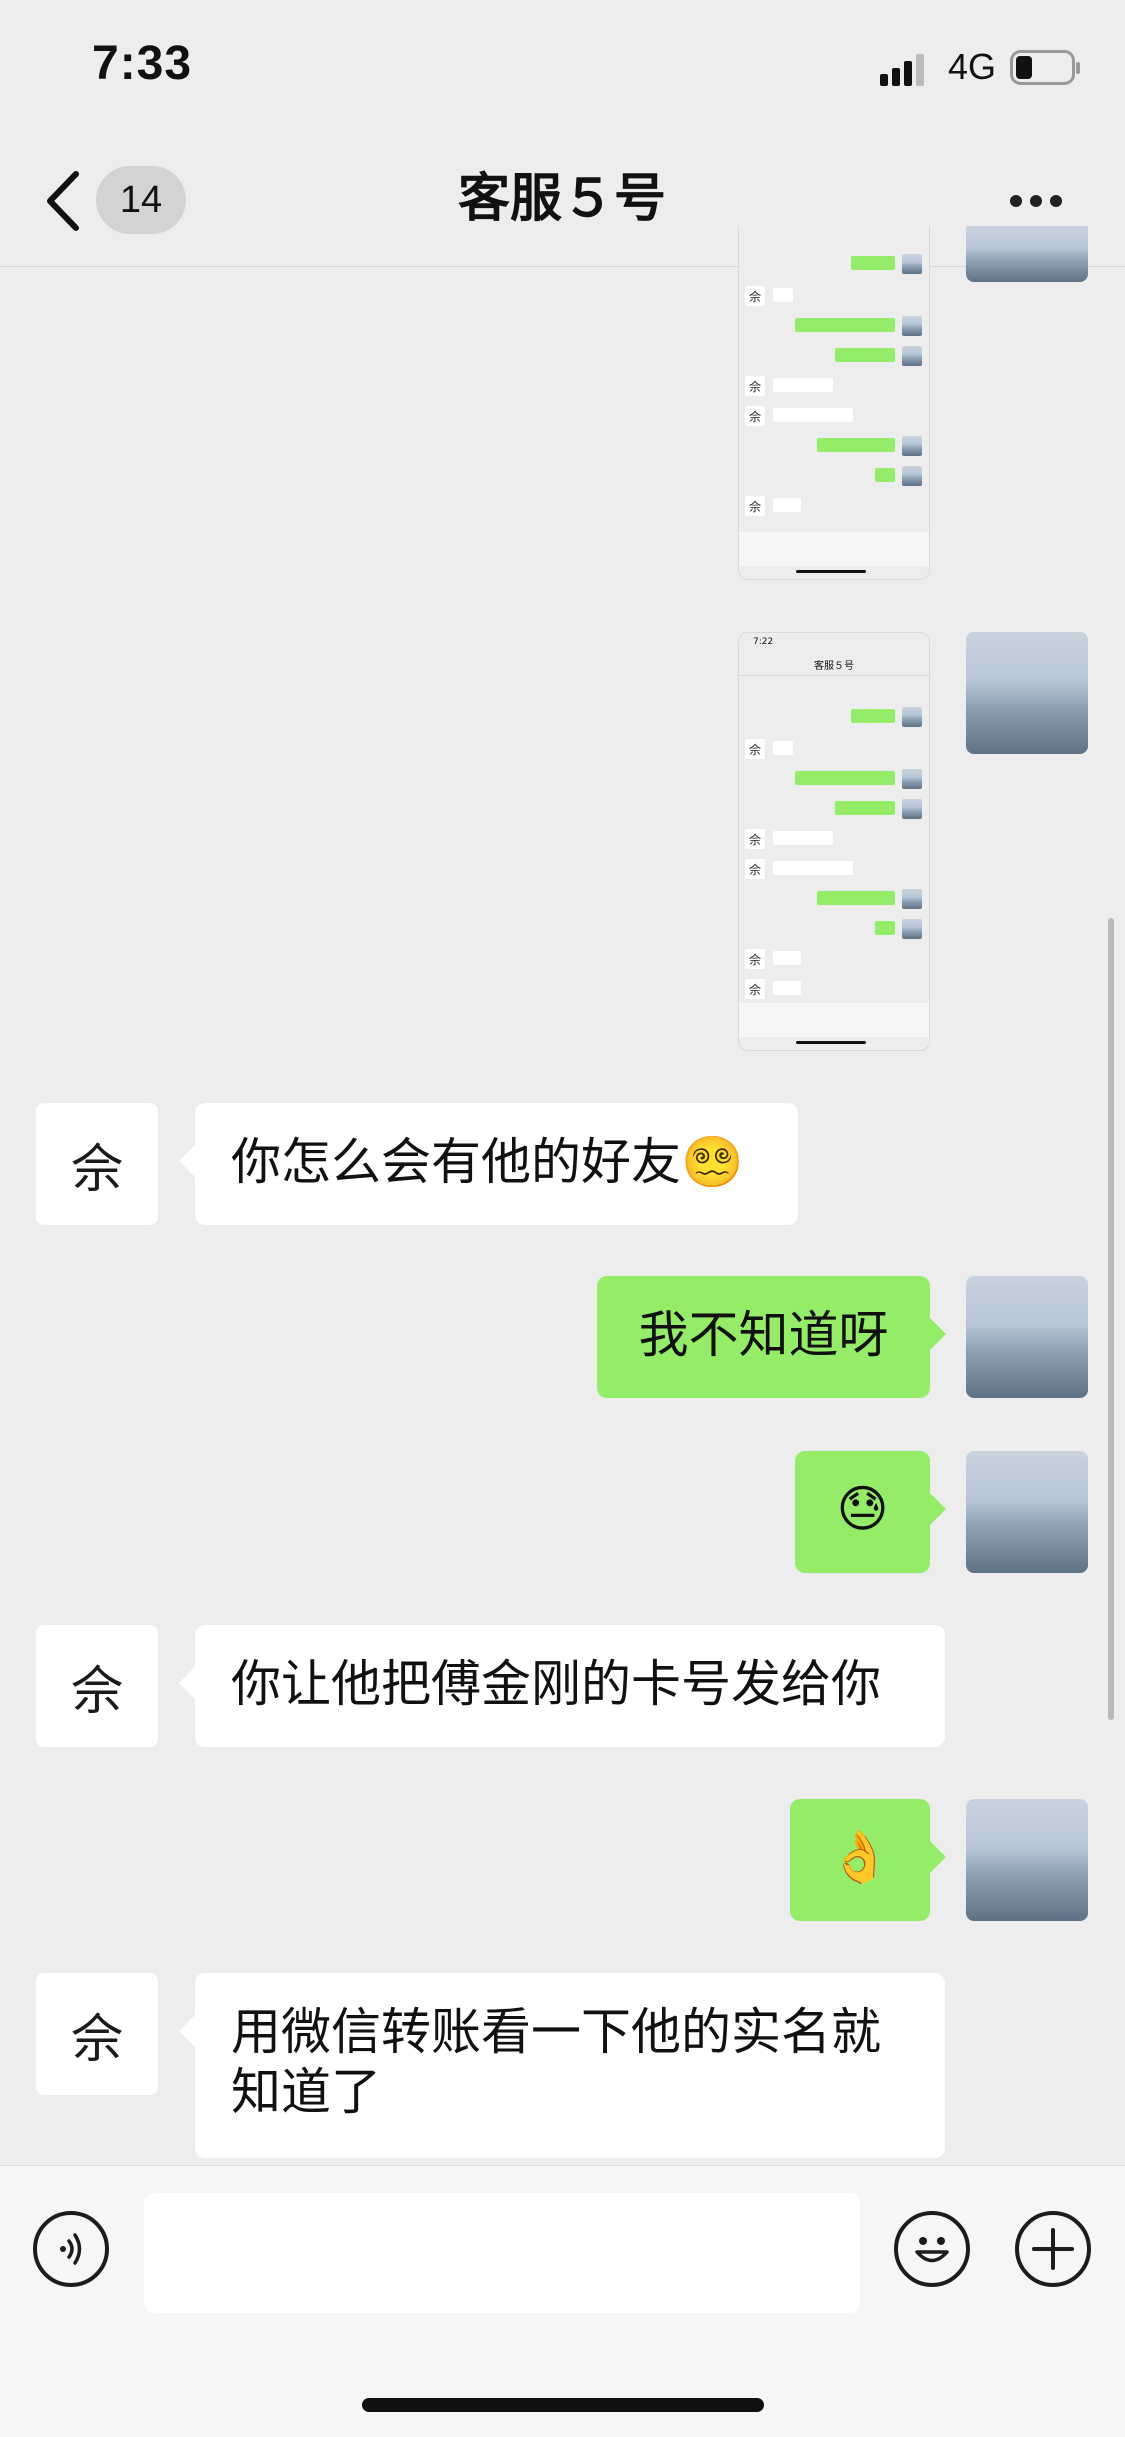 This screenshot has width=1125, height=2437. I want to click on more-options-icon, so click(1040, 199).